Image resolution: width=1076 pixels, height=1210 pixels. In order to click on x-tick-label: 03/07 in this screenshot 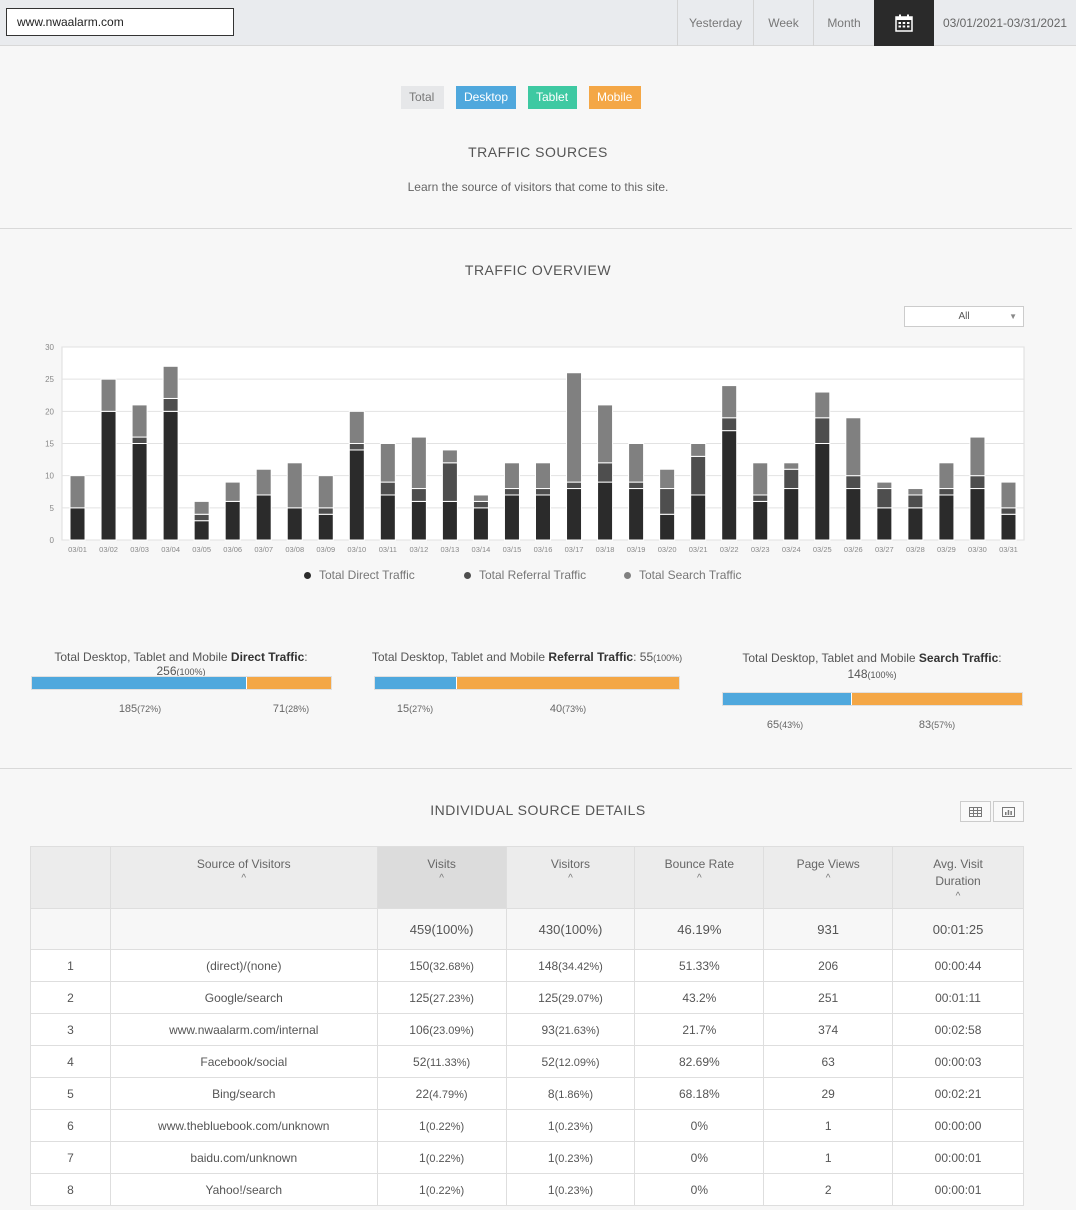, I will do `click(263, 549)`.